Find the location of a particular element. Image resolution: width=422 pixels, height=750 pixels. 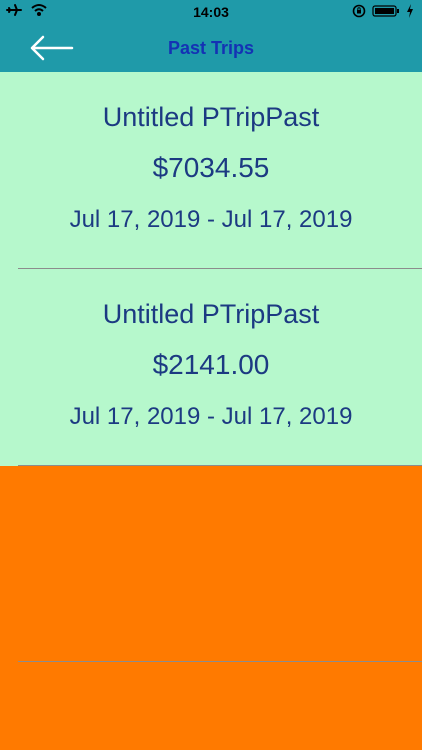

page-title: Past Trips is located at coordinates (211, 48).